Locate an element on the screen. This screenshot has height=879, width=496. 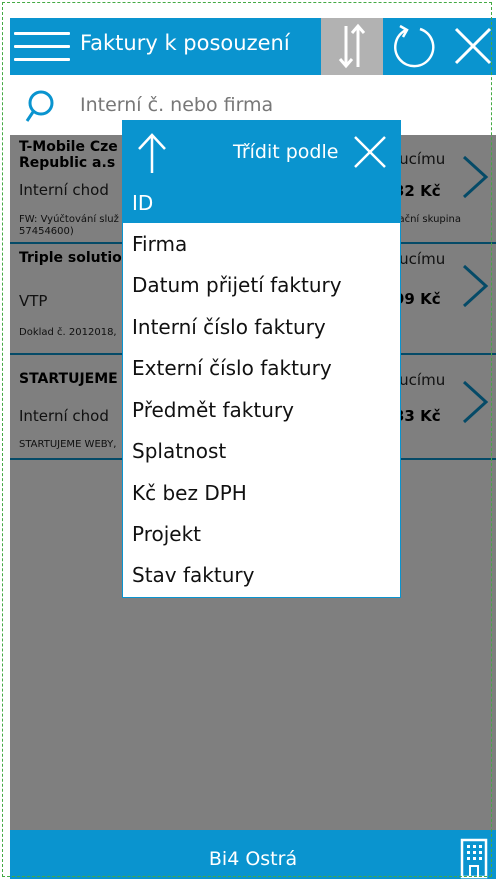
refresh-button is located at coordinates (415, 46).